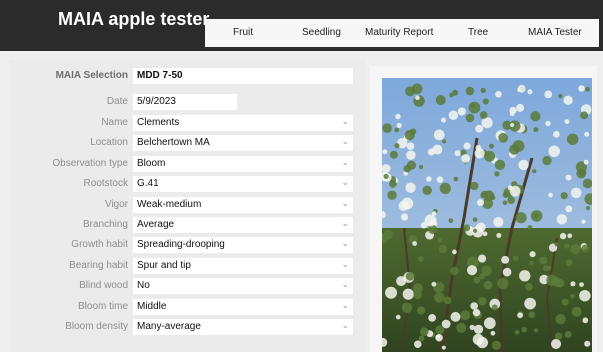 This screenshot has height=352, width=603. I want to click on bearing-habit-select: Spur and tip ⌄, so click(243, 265).